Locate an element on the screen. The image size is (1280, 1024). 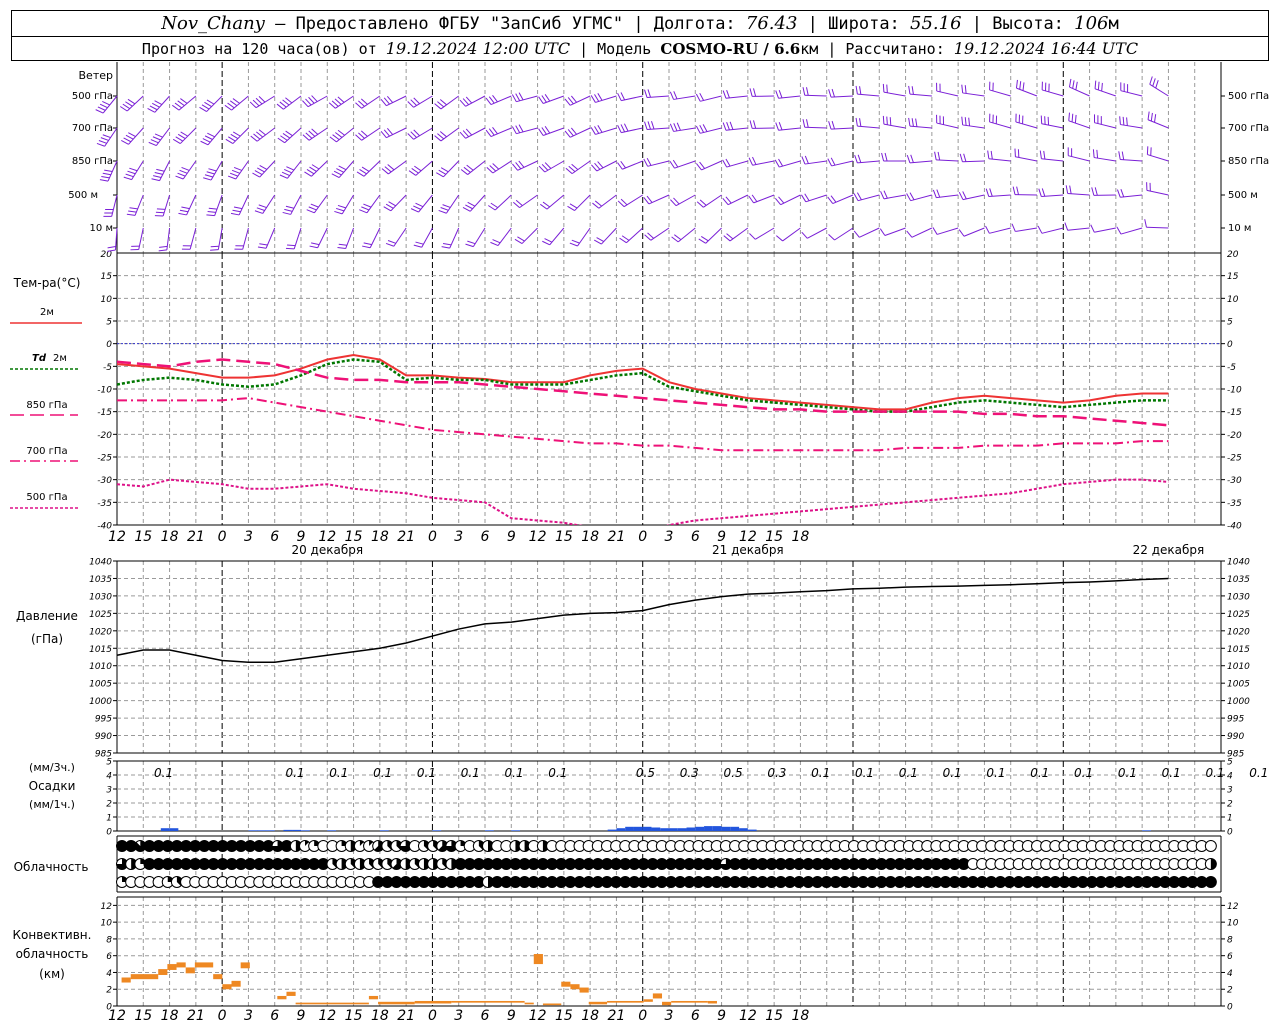
time-label: 12 is located at coordinates (538, 537).